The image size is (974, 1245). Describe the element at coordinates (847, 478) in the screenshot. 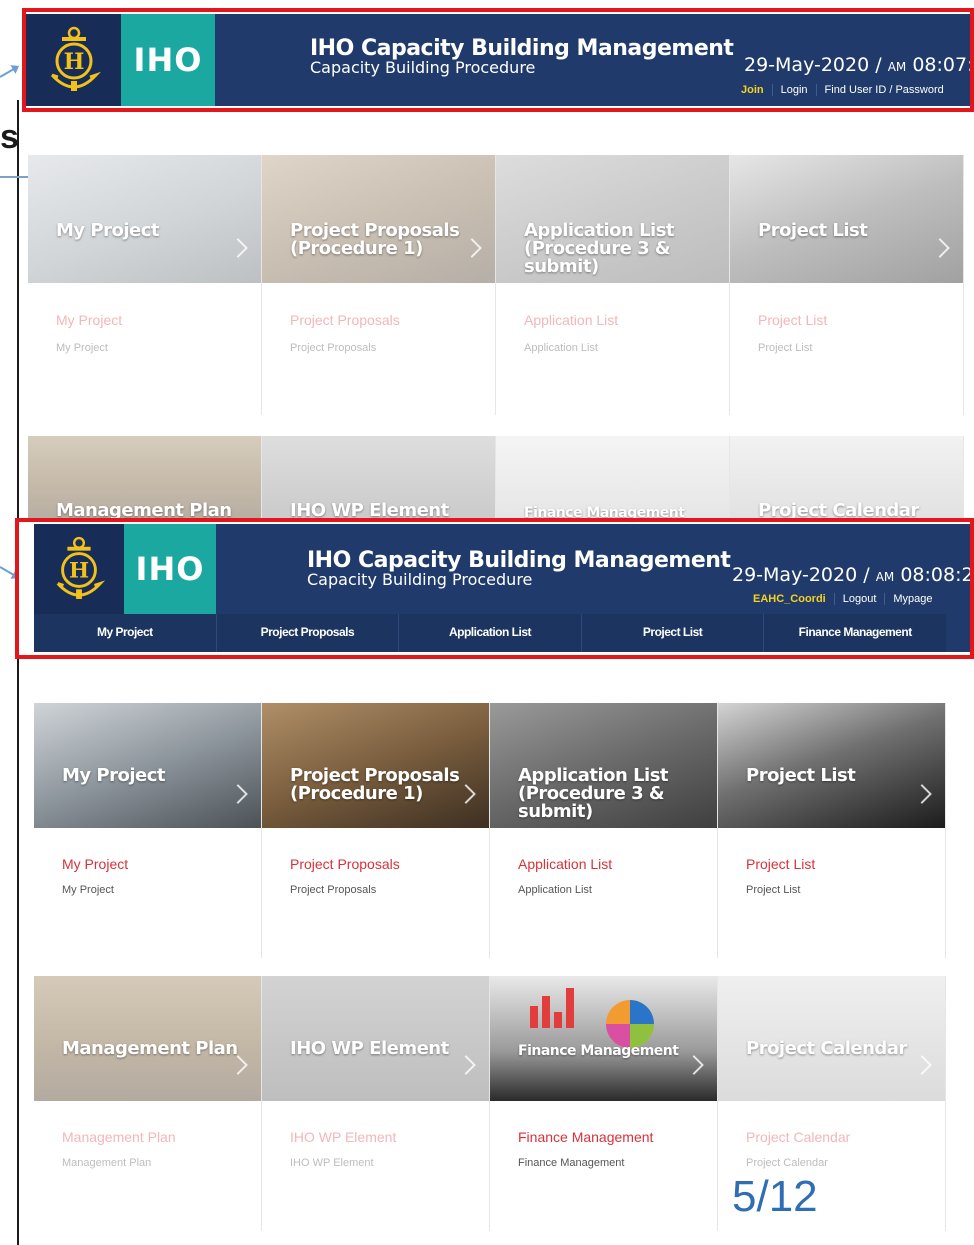

I see `tile-project-calendar: Project Calendar` at that location.